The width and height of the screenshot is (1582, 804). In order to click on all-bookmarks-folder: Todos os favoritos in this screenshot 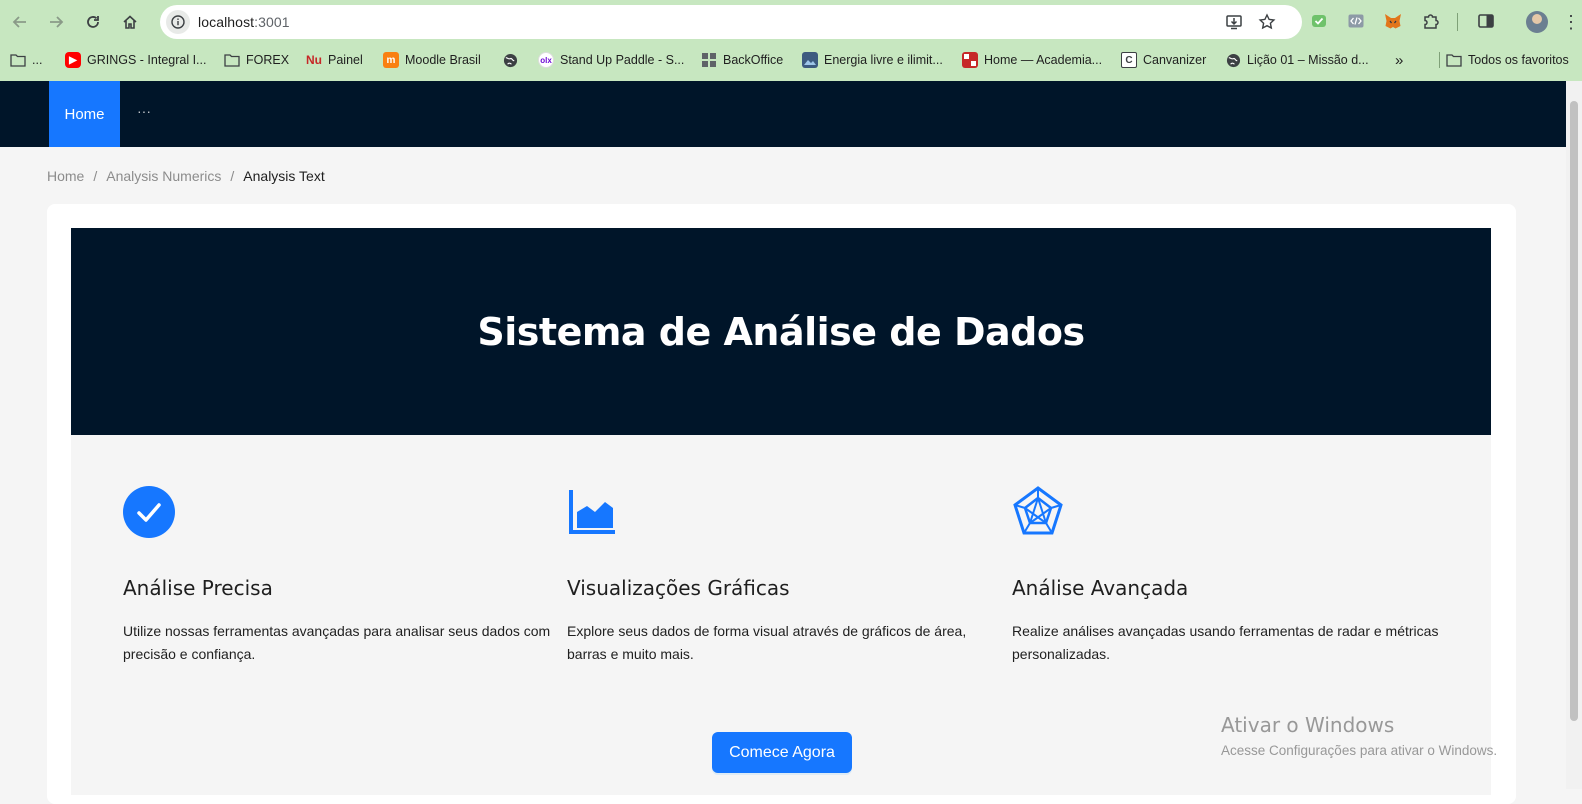, I will do `click(1507, 60)`.